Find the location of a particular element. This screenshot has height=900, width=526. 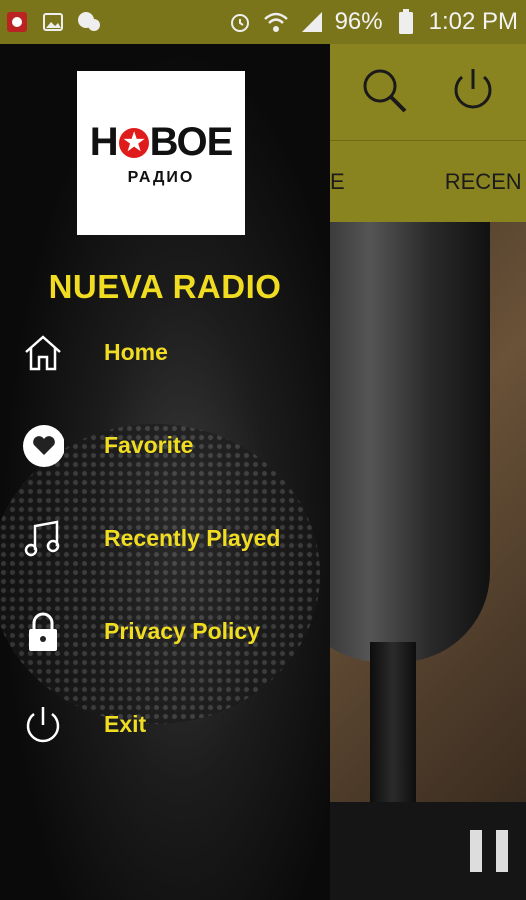

search-icon is located at coordinates (384, 92).